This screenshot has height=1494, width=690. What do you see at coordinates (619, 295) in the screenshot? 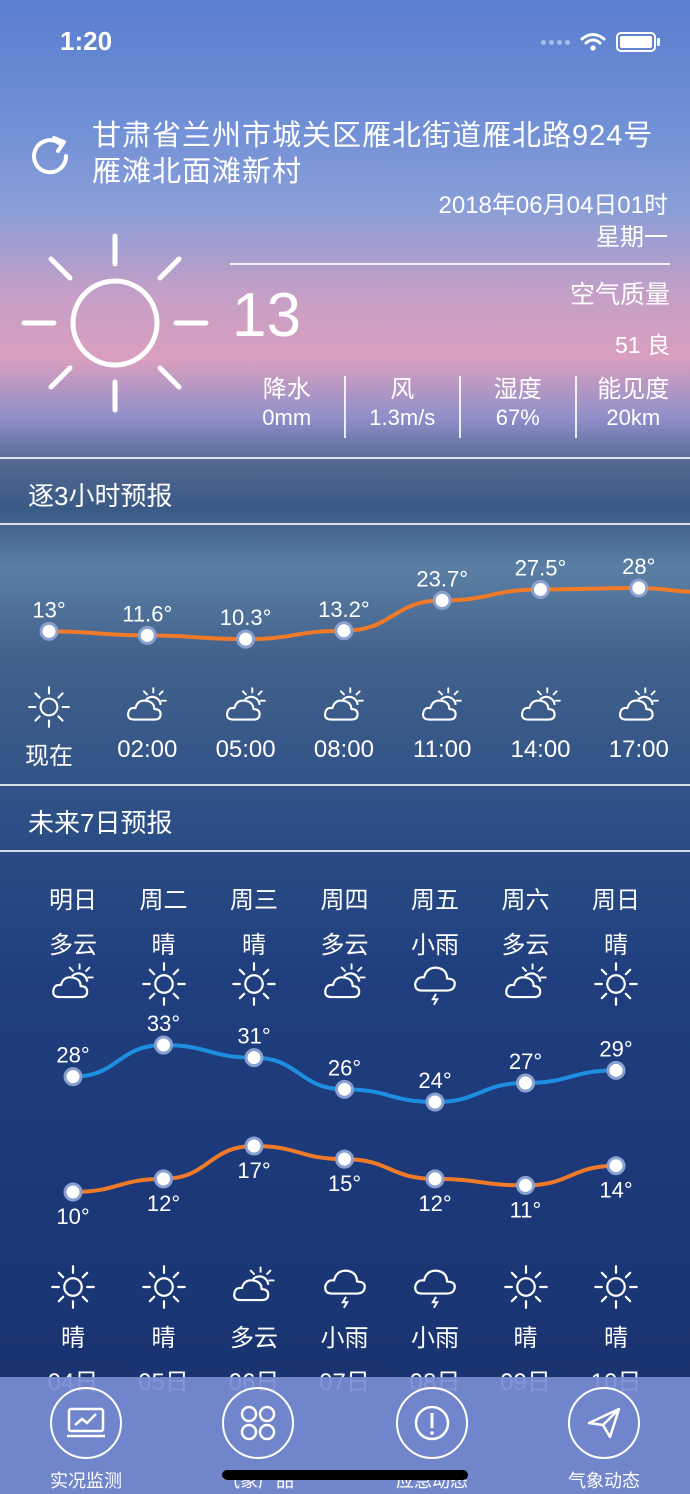
I see `air-quality-label: 空气质量` at bounding box center [619, 295].